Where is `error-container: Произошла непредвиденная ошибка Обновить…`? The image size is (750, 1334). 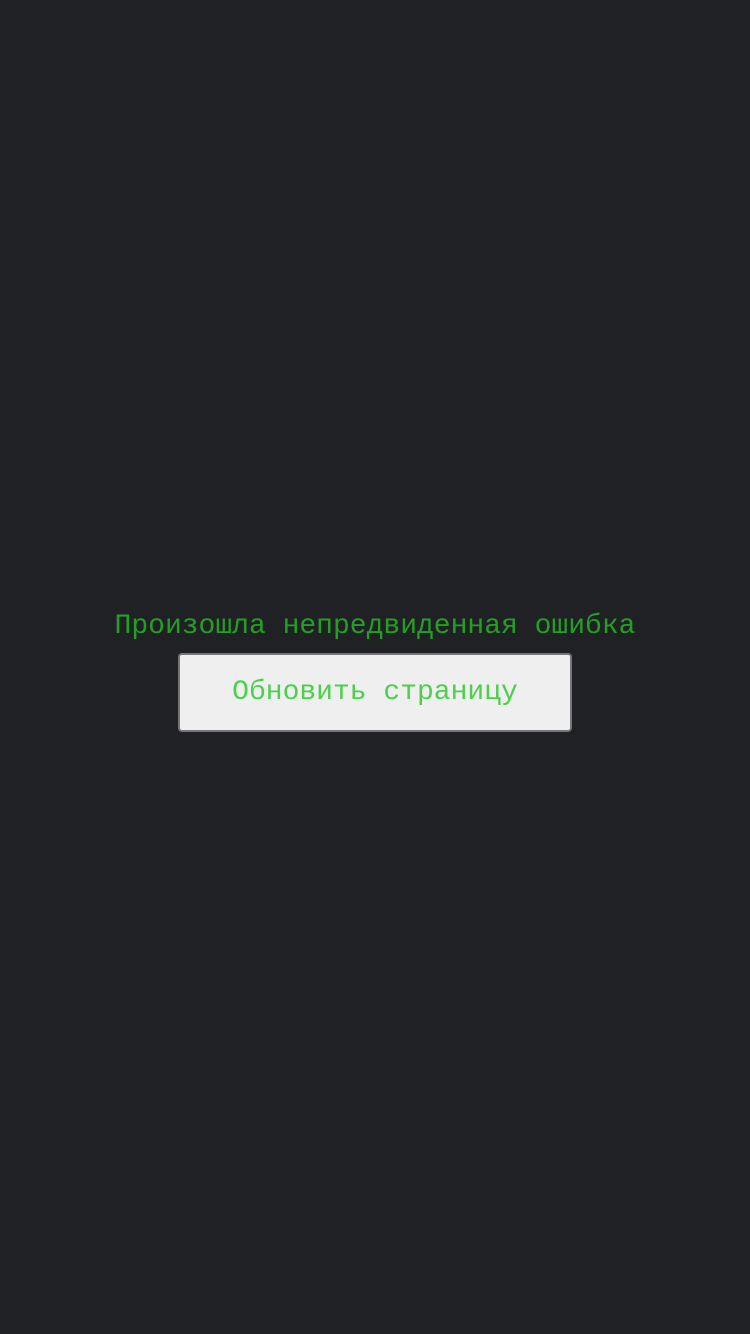 error-container: Произошла непредвиденная ошибка Обновить… is located at coordinates (375, 669).